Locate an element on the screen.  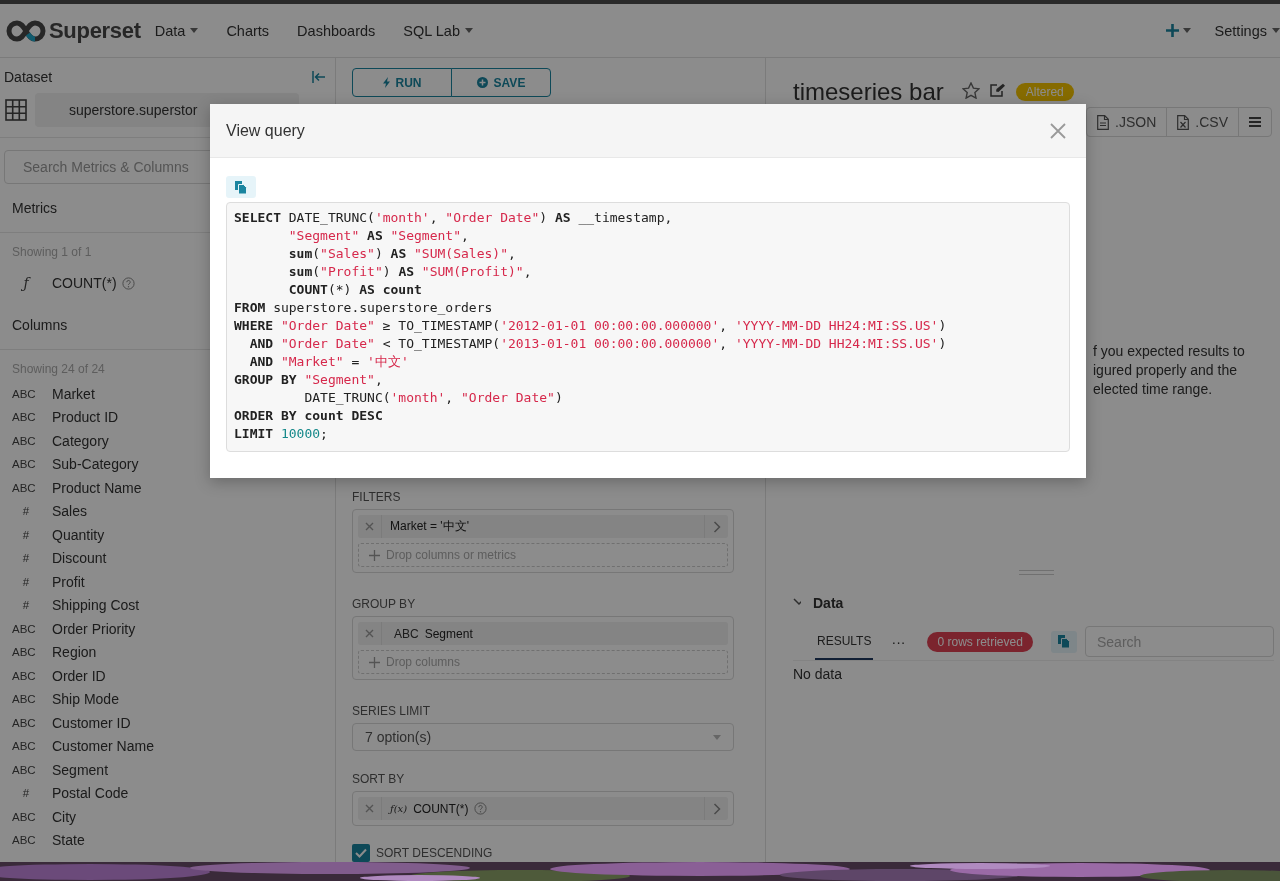
code-line: COUNT(*) AS count is located at coordinates (354, 290).